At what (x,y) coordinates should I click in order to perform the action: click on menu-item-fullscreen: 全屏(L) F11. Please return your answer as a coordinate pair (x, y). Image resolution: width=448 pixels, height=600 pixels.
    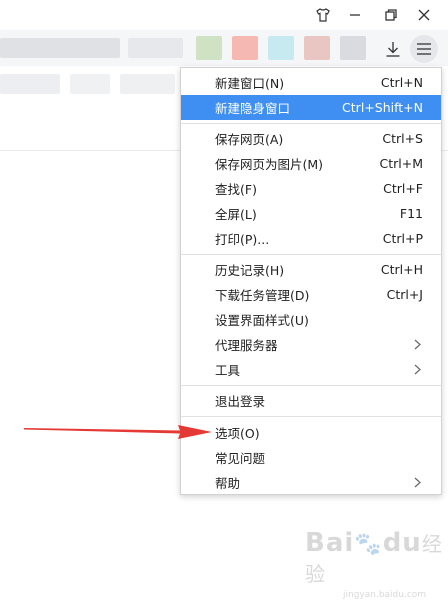
    Looking at the image, I should click on (311, 213).